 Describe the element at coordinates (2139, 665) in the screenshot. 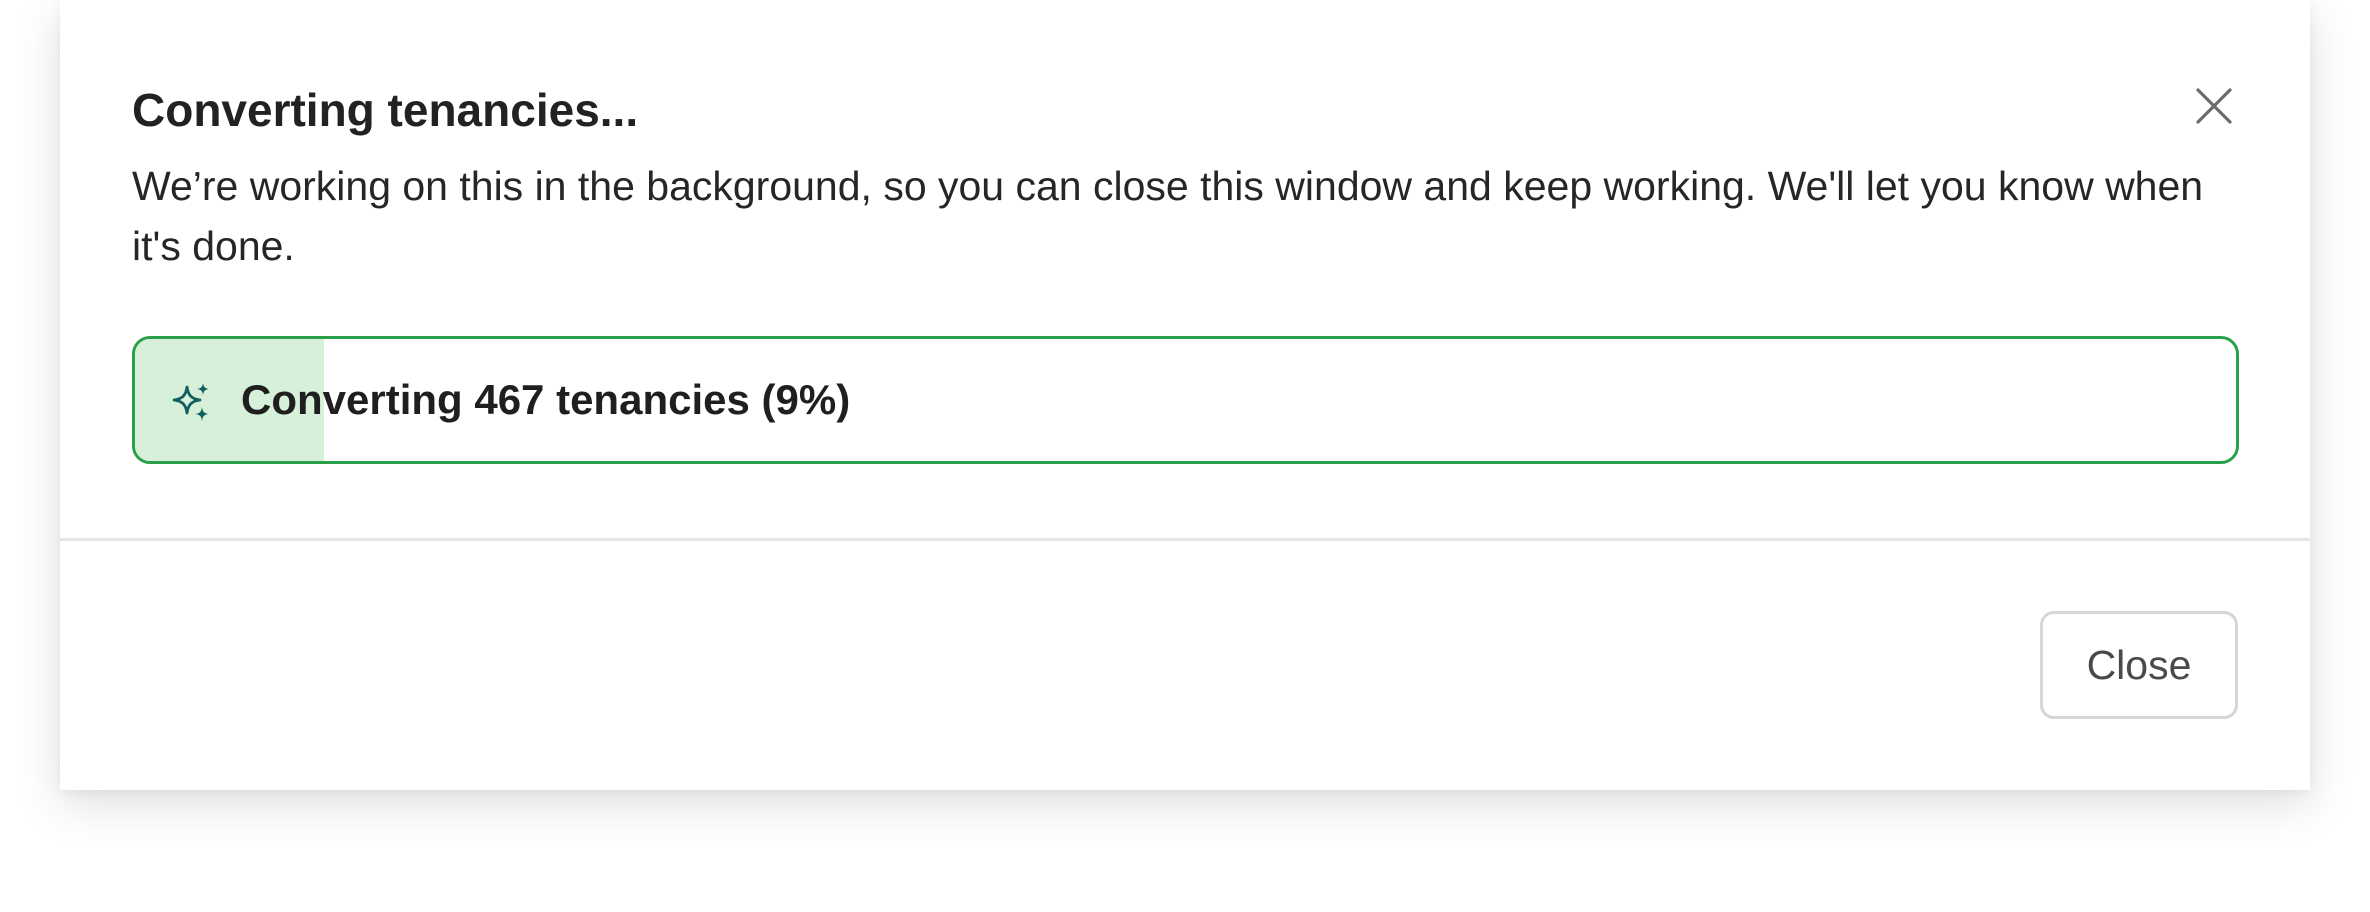

I see `close-button: Close` at that location.